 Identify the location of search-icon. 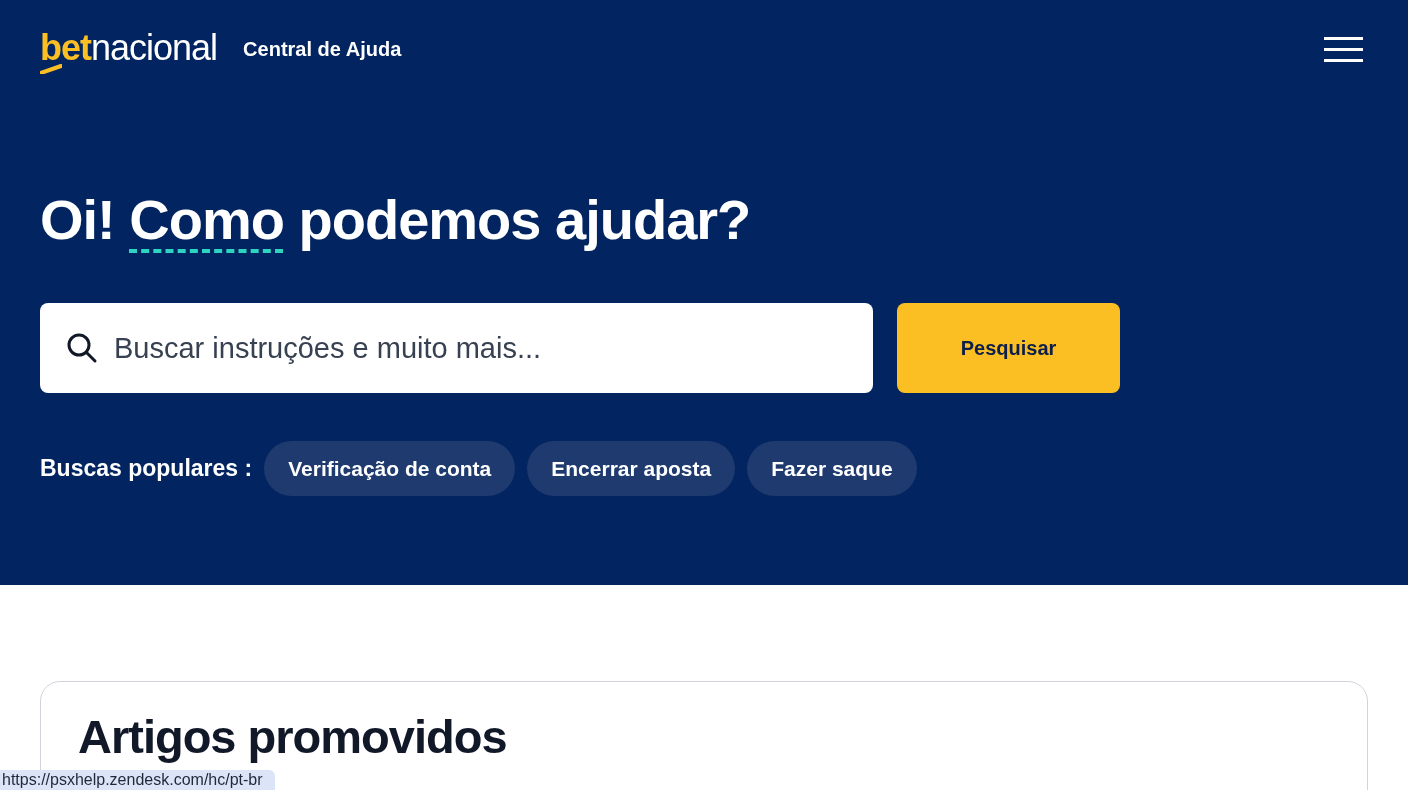
(82, 348).